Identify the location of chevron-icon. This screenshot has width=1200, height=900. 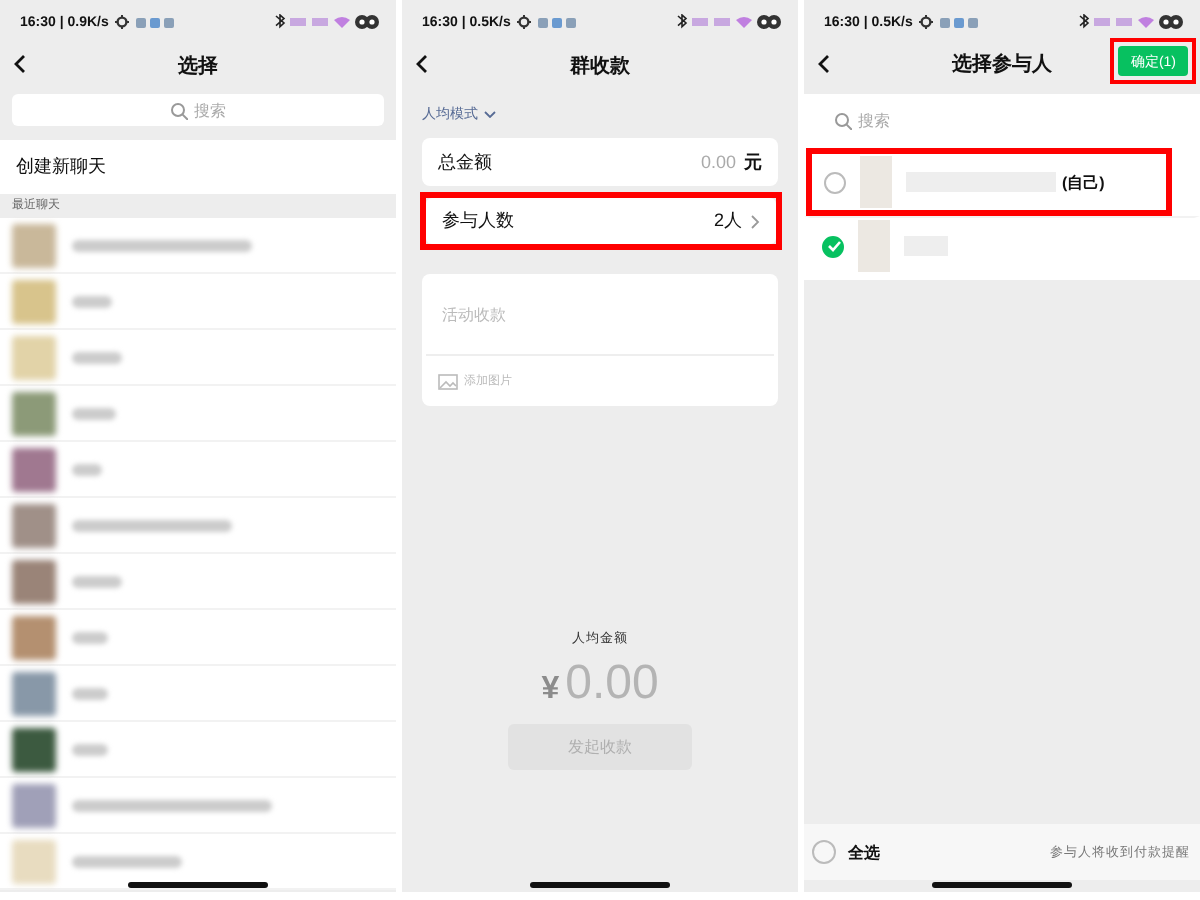
(755, 221).